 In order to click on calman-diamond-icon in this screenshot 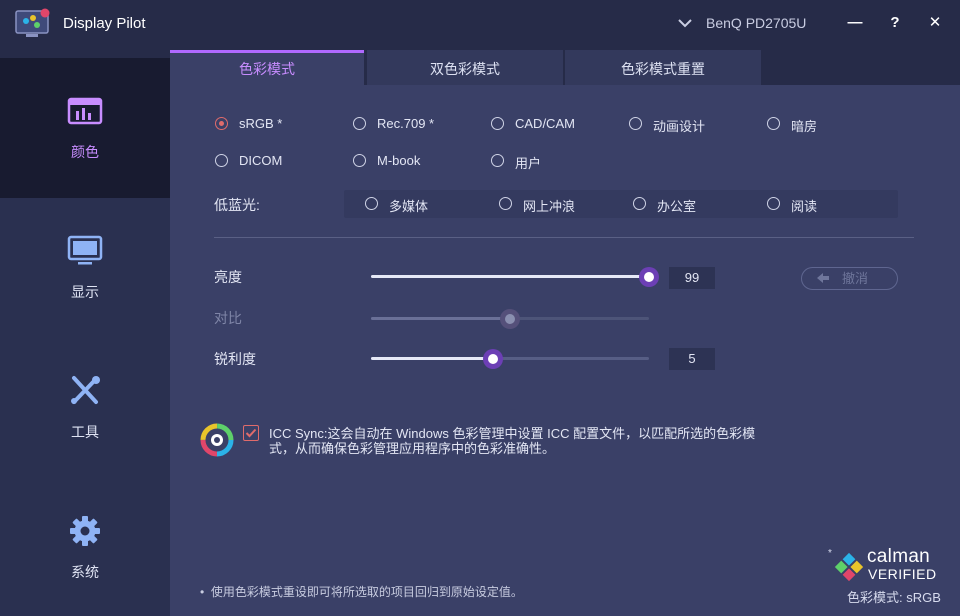, I will do `click(849, 569)`.